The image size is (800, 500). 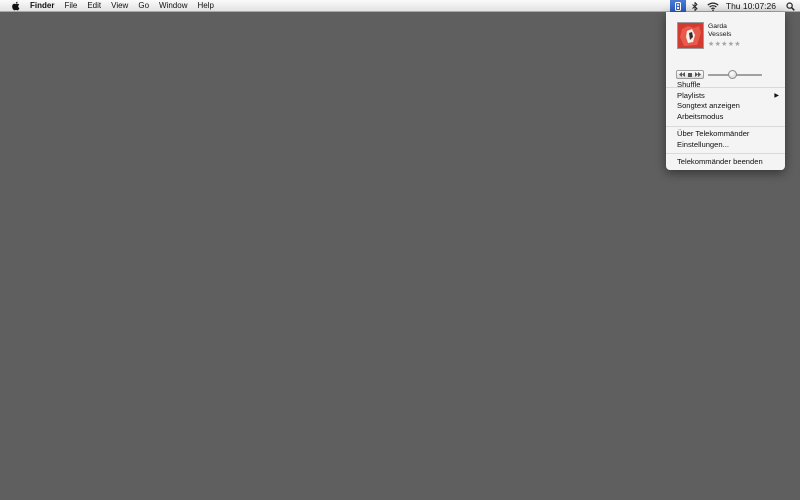 I want to click on volume-slider-knob, so click(x=732, y=74).